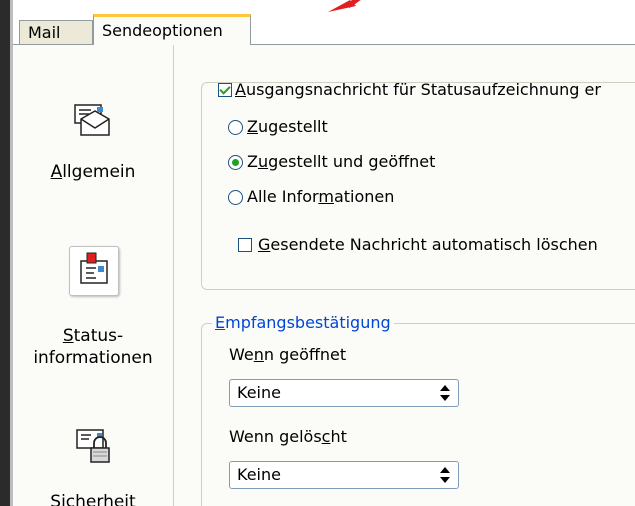 The image size is (635, 506). What do you see at coordinates (162, 30) in the screenshot?
I see `tab-sendeoptionen-label: Sendeoptionen` at bounding box center [162, 30].